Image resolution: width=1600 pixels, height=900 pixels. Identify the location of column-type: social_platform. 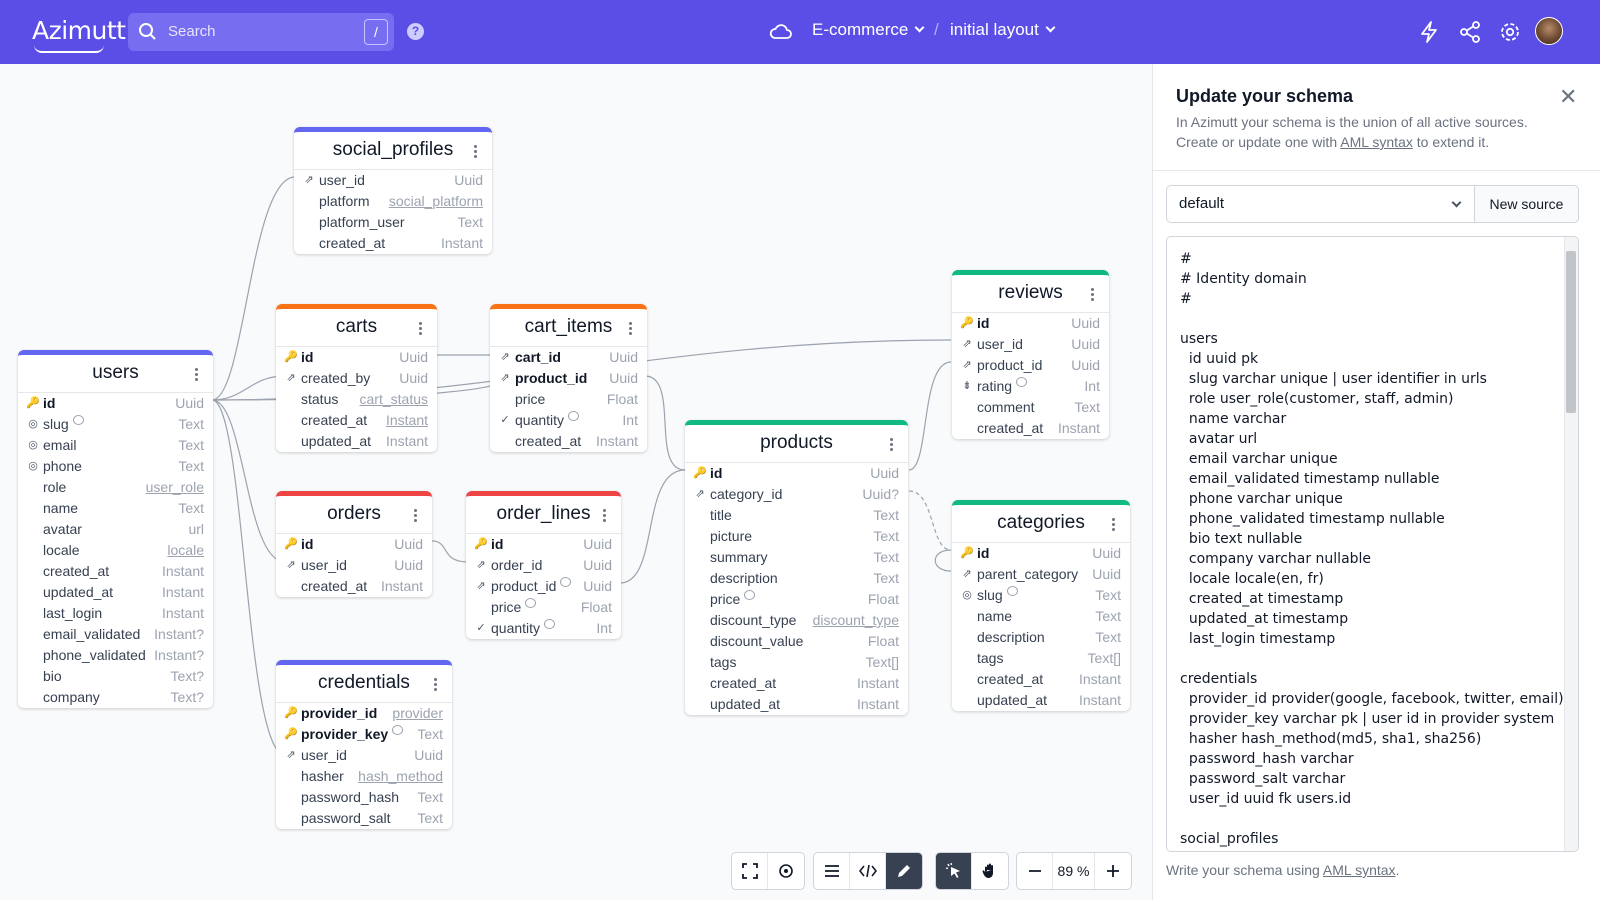
(436, 201).